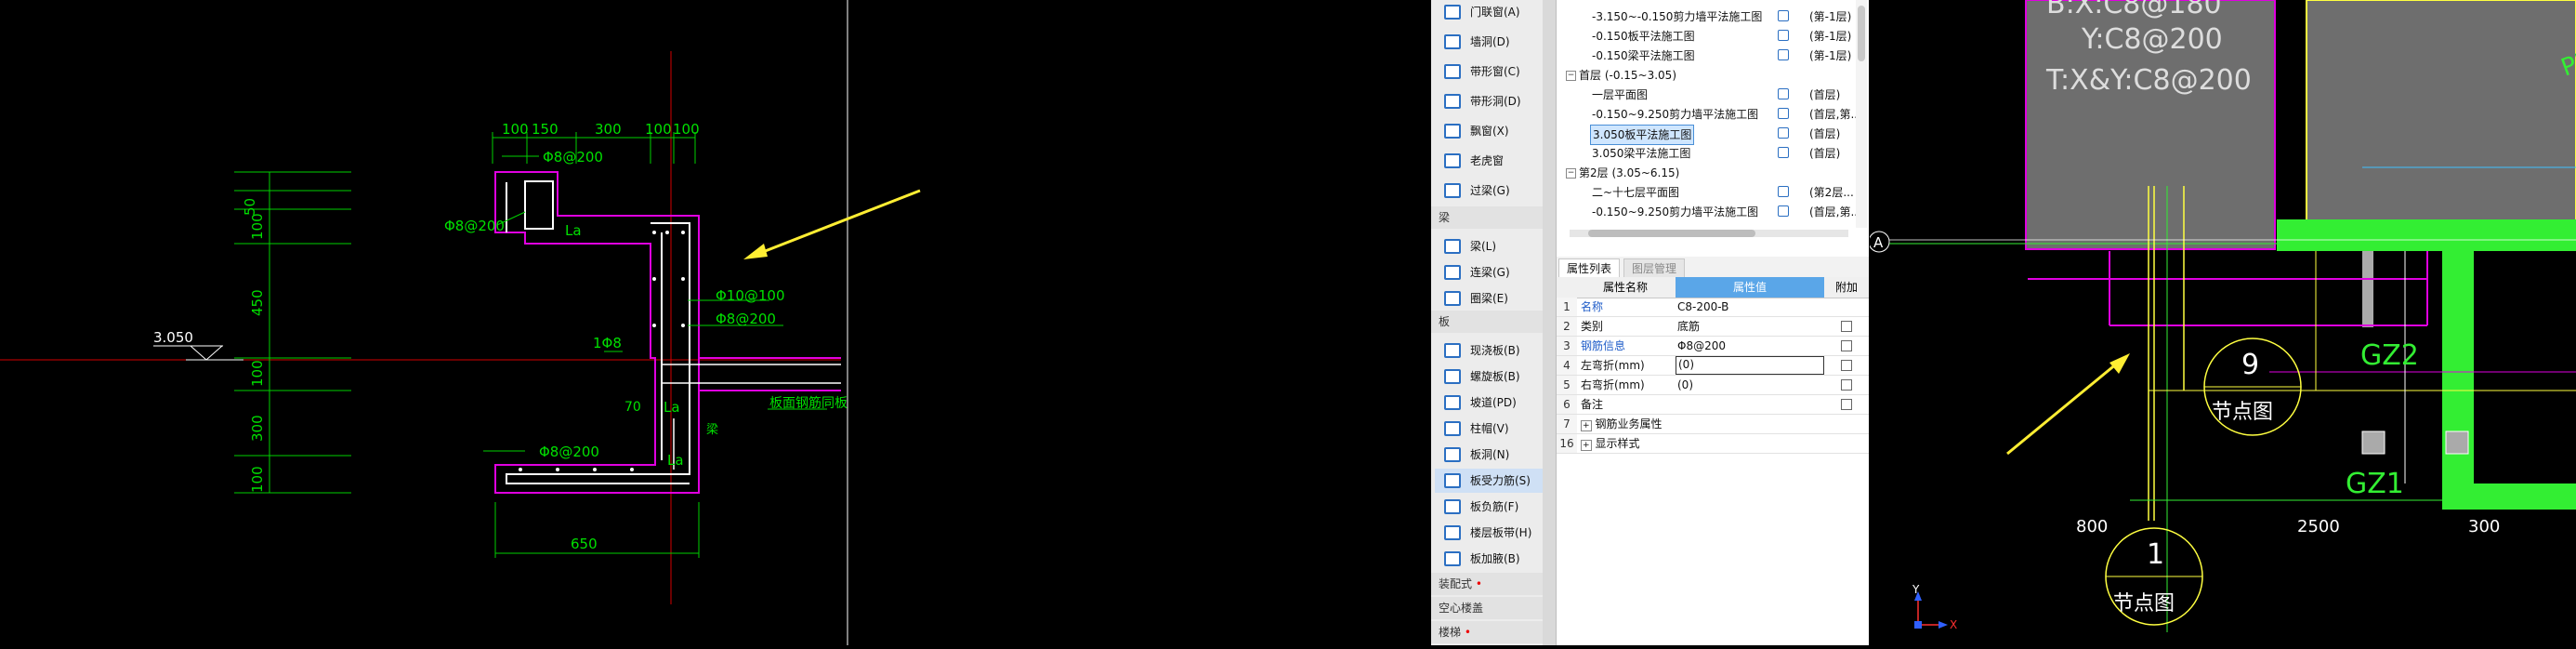 This screenshot has height=649, width=2576. I want to click on property-value: 底筋, so click(1750, 326).